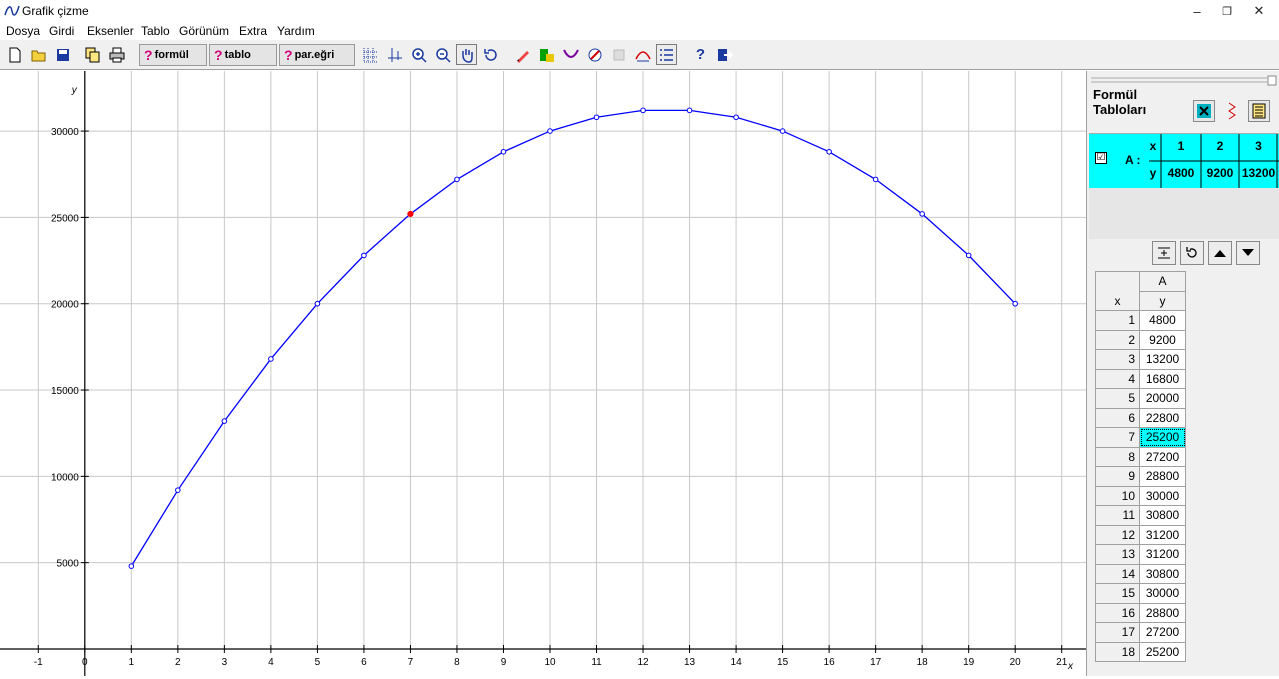  I want to click on window-title: Grafik çizme, so click(55, 11).